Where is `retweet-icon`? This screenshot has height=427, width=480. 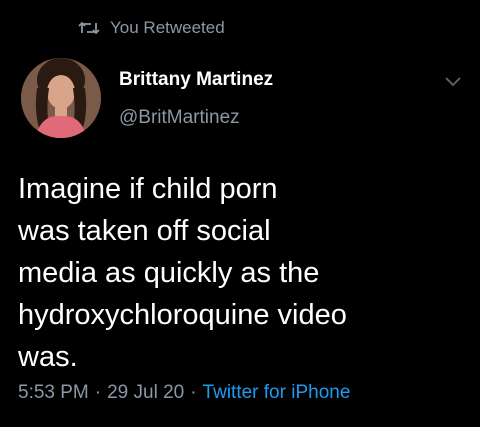 retweet-icon is located at coordinates (89, 28).